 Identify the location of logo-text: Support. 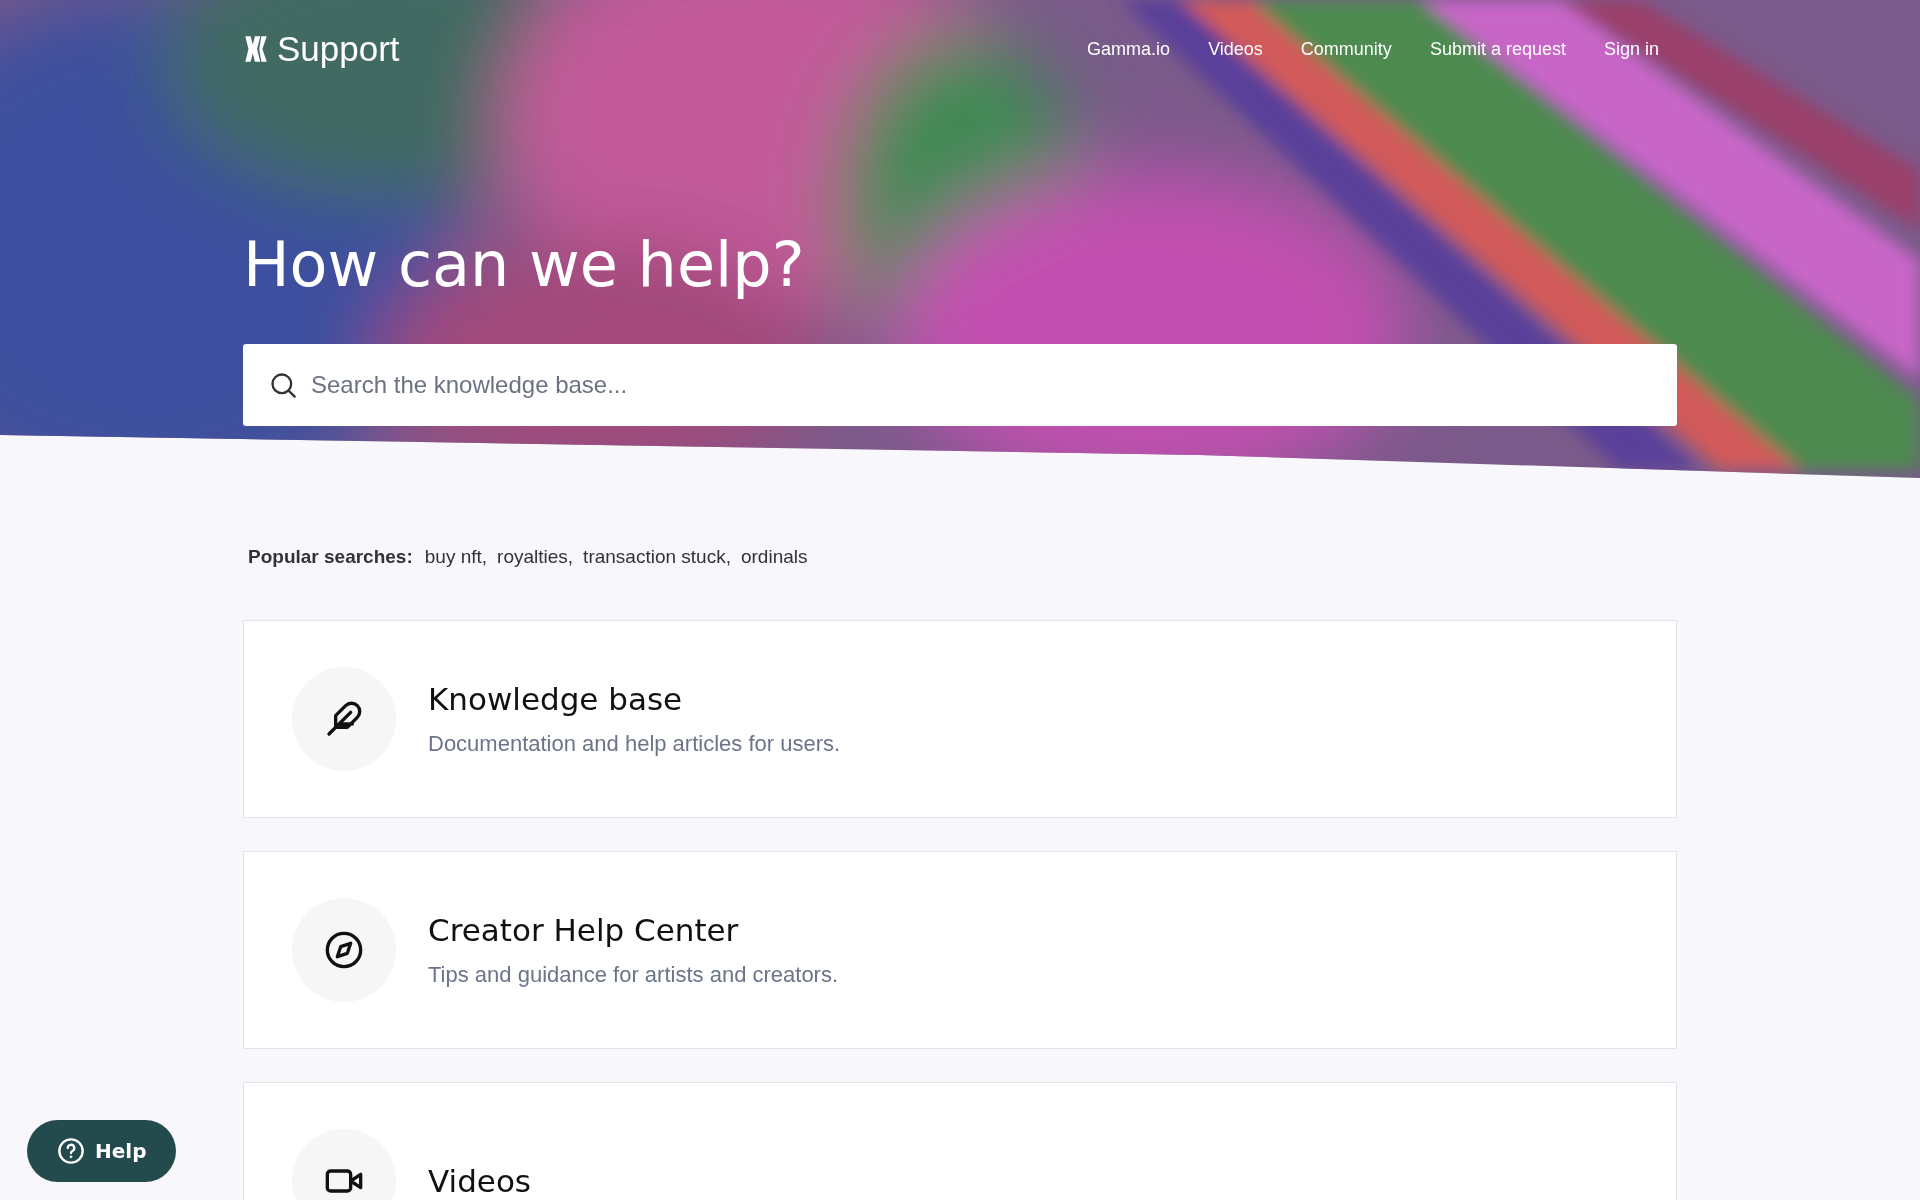
(338, 49).